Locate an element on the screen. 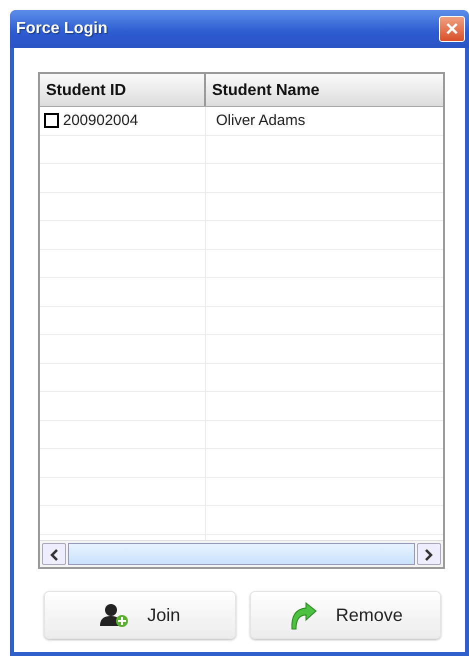 This screenshot has width=469, height=659. column-header: Student Name is located at coordinates (324, 90).